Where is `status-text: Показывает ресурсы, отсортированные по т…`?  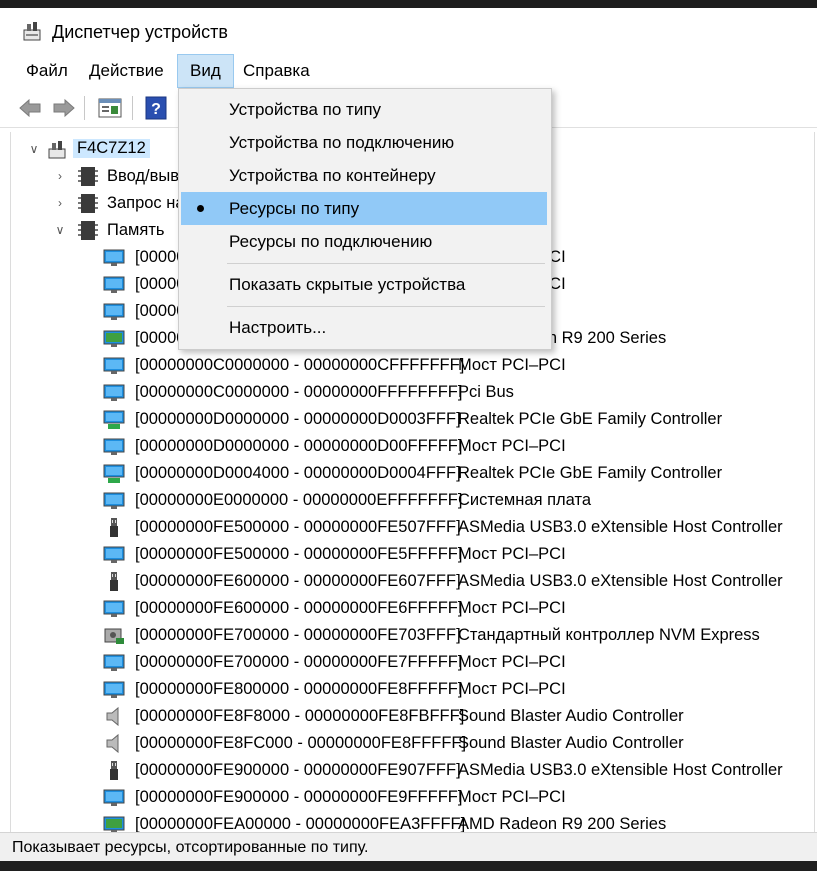
status-text: Показывает ресурсы, отсортированные по т… is located at coordinates (190, 847).